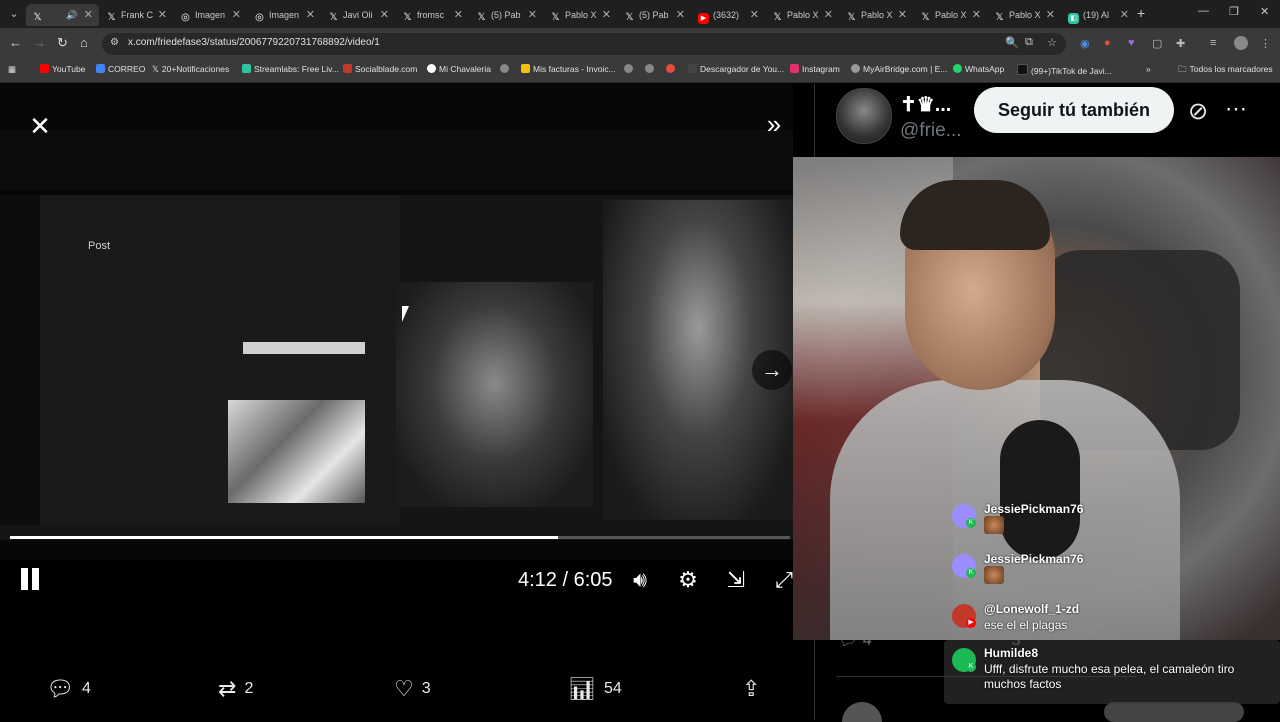 This screenshot has height=722, width=1280. Describe the element at coordinates (1198, 111) in the screenshot. I see `grok-icon: ⊘` at that location.